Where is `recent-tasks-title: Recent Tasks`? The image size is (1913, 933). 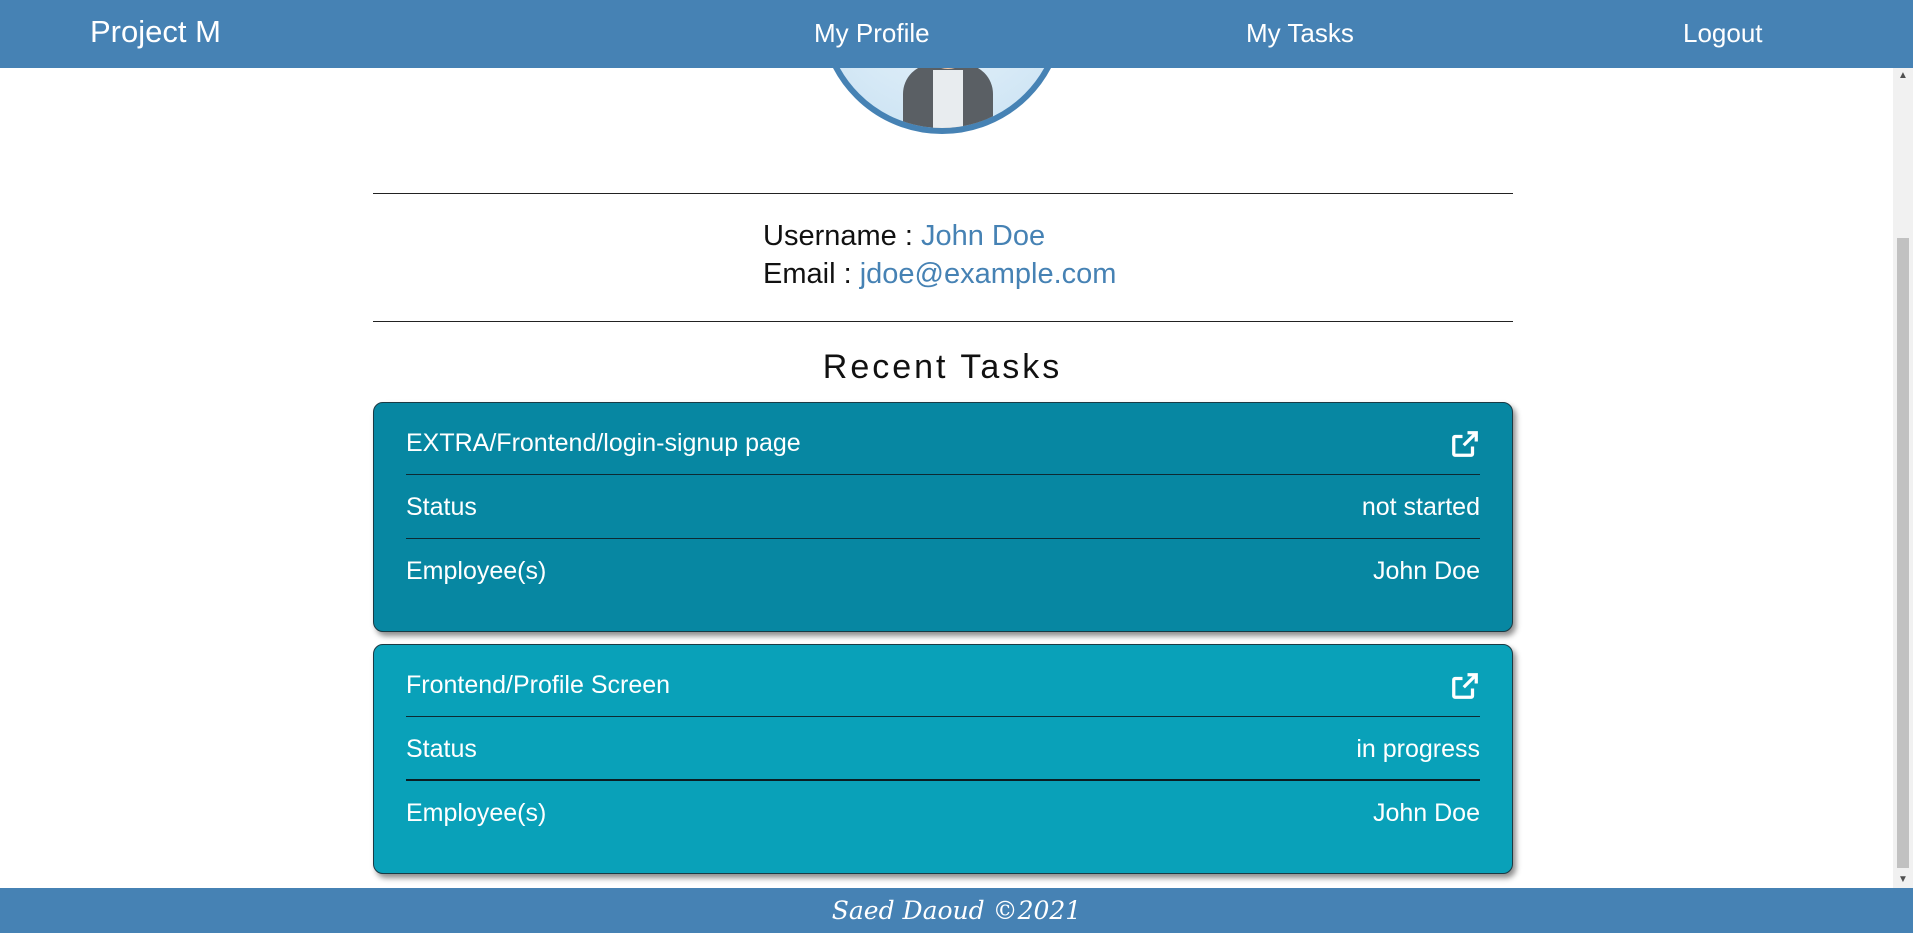 recent-tasks-title: Recent Tasks is located at coordinates (942, 367).